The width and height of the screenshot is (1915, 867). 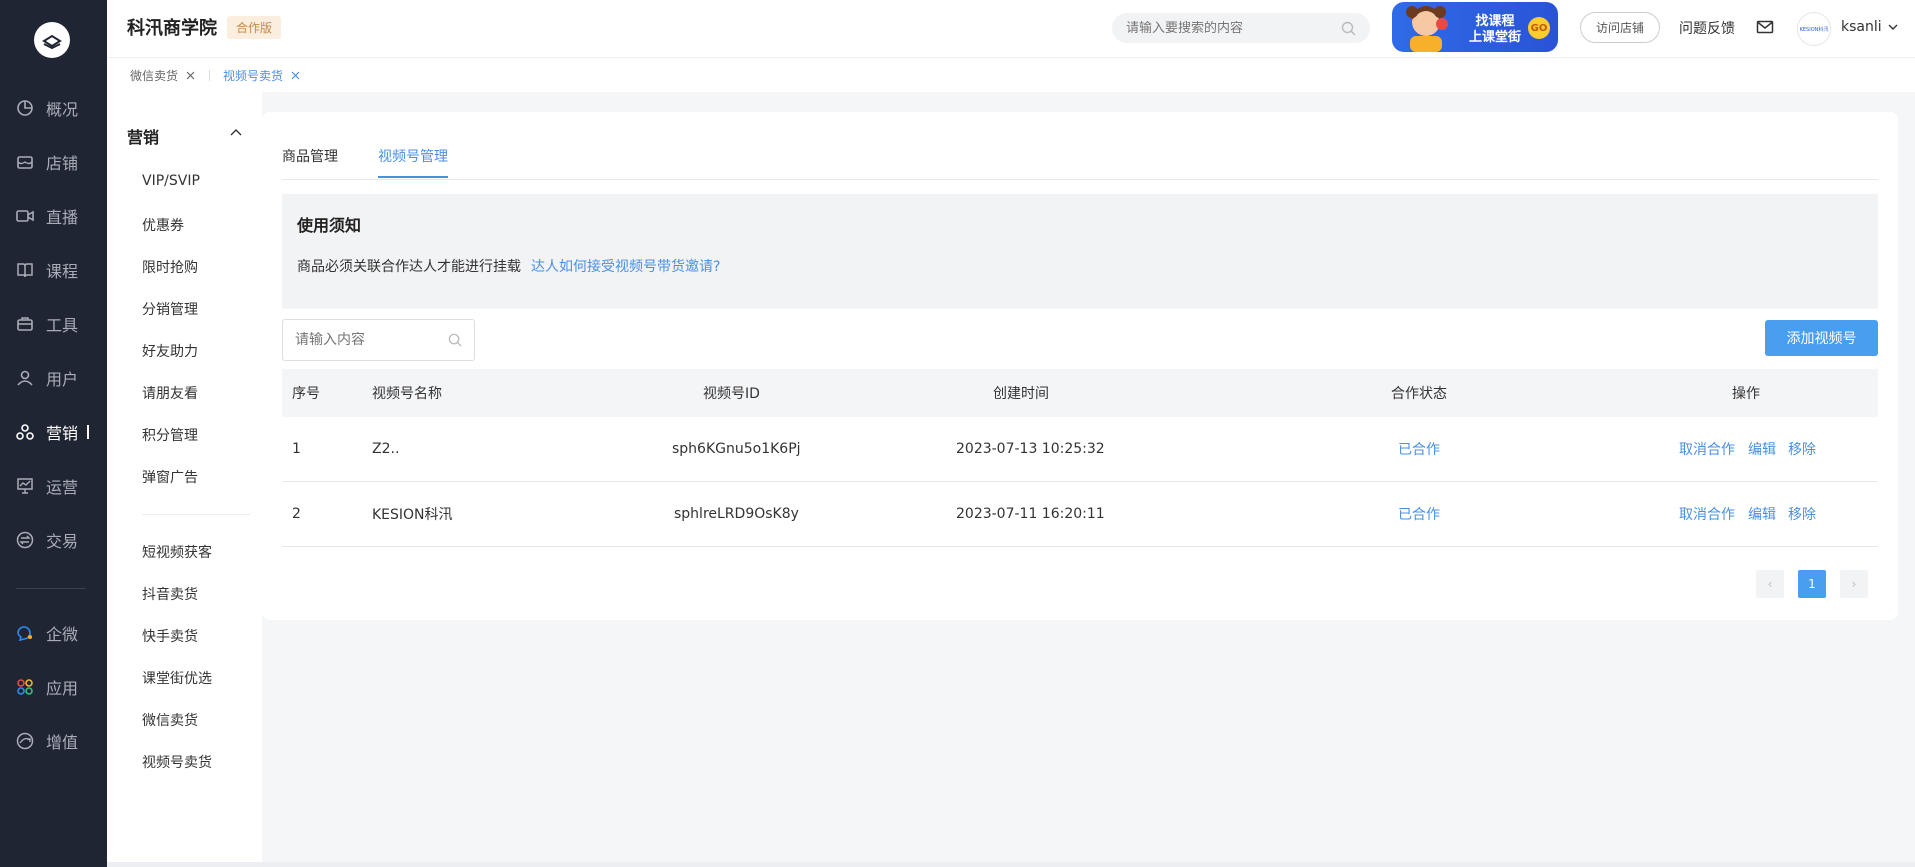 I want to click on sub-item-invite-friends: 请朋友看, so click(x=170, y=393).